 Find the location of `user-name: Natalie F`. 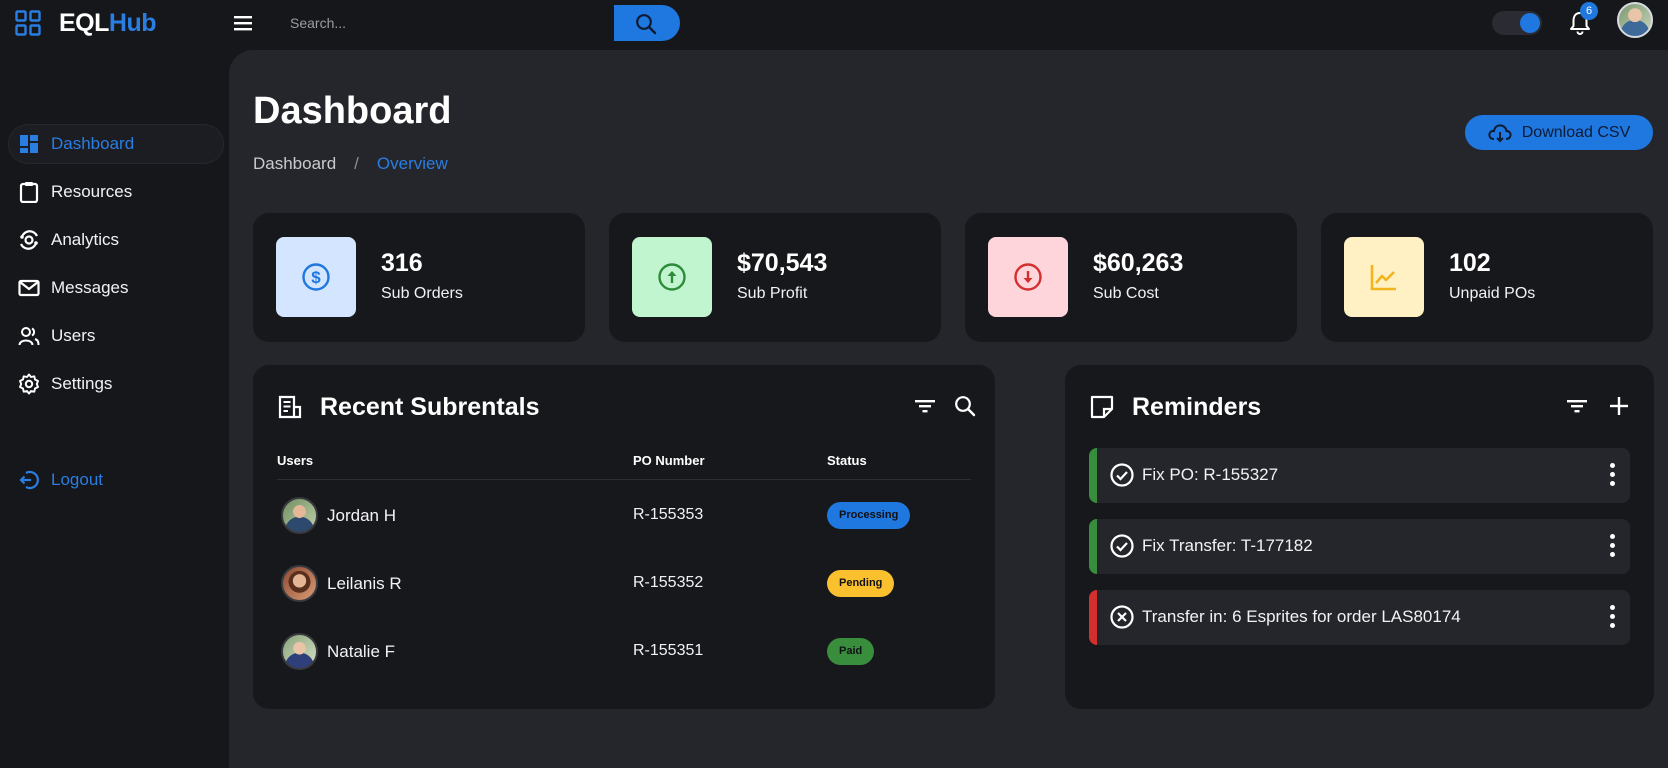

user-name: Natalie F is located at coordinates (361, 651).